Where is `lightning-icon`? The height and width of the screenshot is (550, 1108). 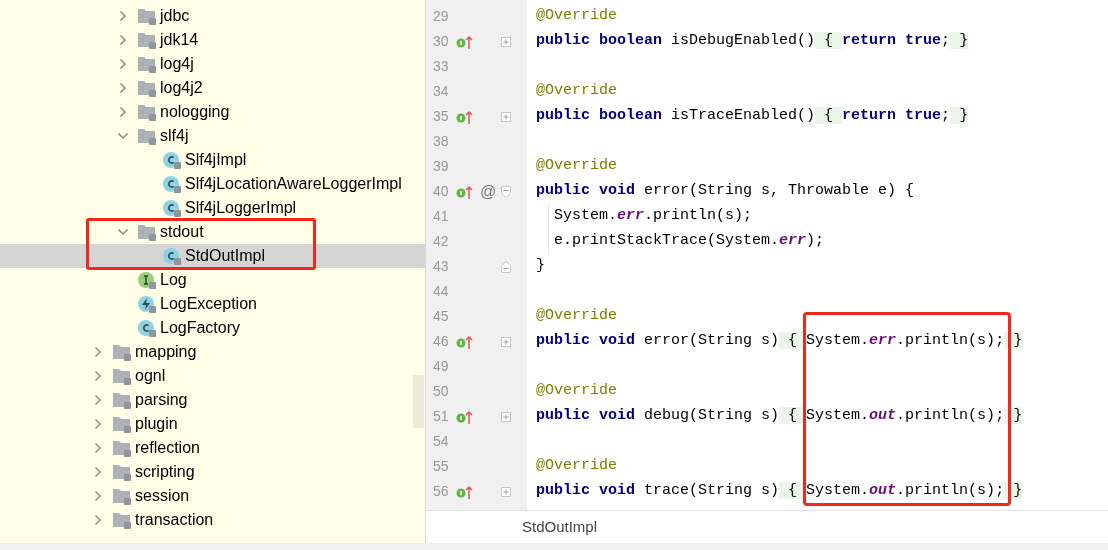
lightning-icon is located at coordinates (147, 304).